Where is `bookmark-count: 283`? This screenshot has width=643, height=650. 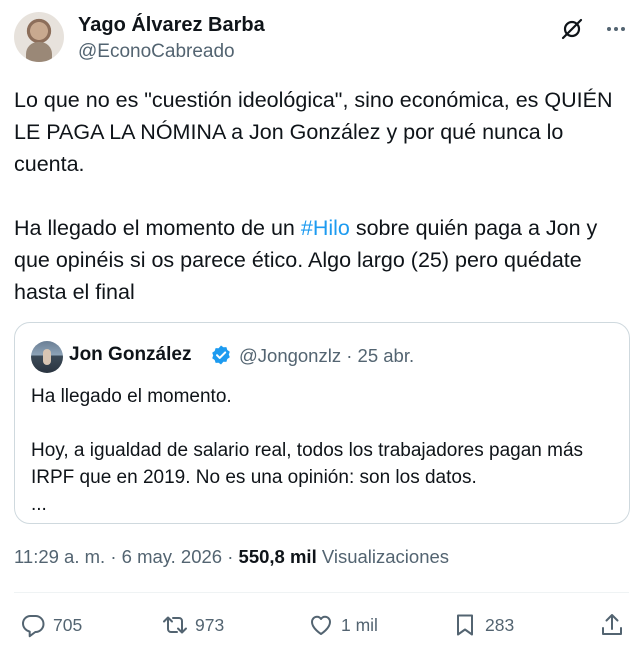 bookmark-count: 283 is located at coordinates (500, 624).